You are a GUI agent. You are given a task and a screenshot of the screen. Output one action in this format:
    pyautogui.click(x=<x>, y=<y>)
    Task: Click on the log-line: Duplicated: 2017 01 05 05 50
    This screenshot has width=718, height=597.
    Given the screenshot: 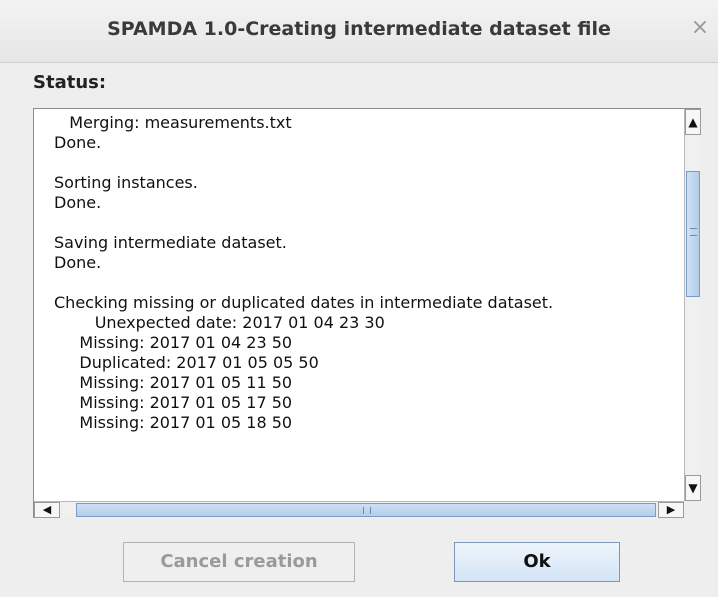 What is the action you would take?
    pyautogui.click(x=186, y=362)
    